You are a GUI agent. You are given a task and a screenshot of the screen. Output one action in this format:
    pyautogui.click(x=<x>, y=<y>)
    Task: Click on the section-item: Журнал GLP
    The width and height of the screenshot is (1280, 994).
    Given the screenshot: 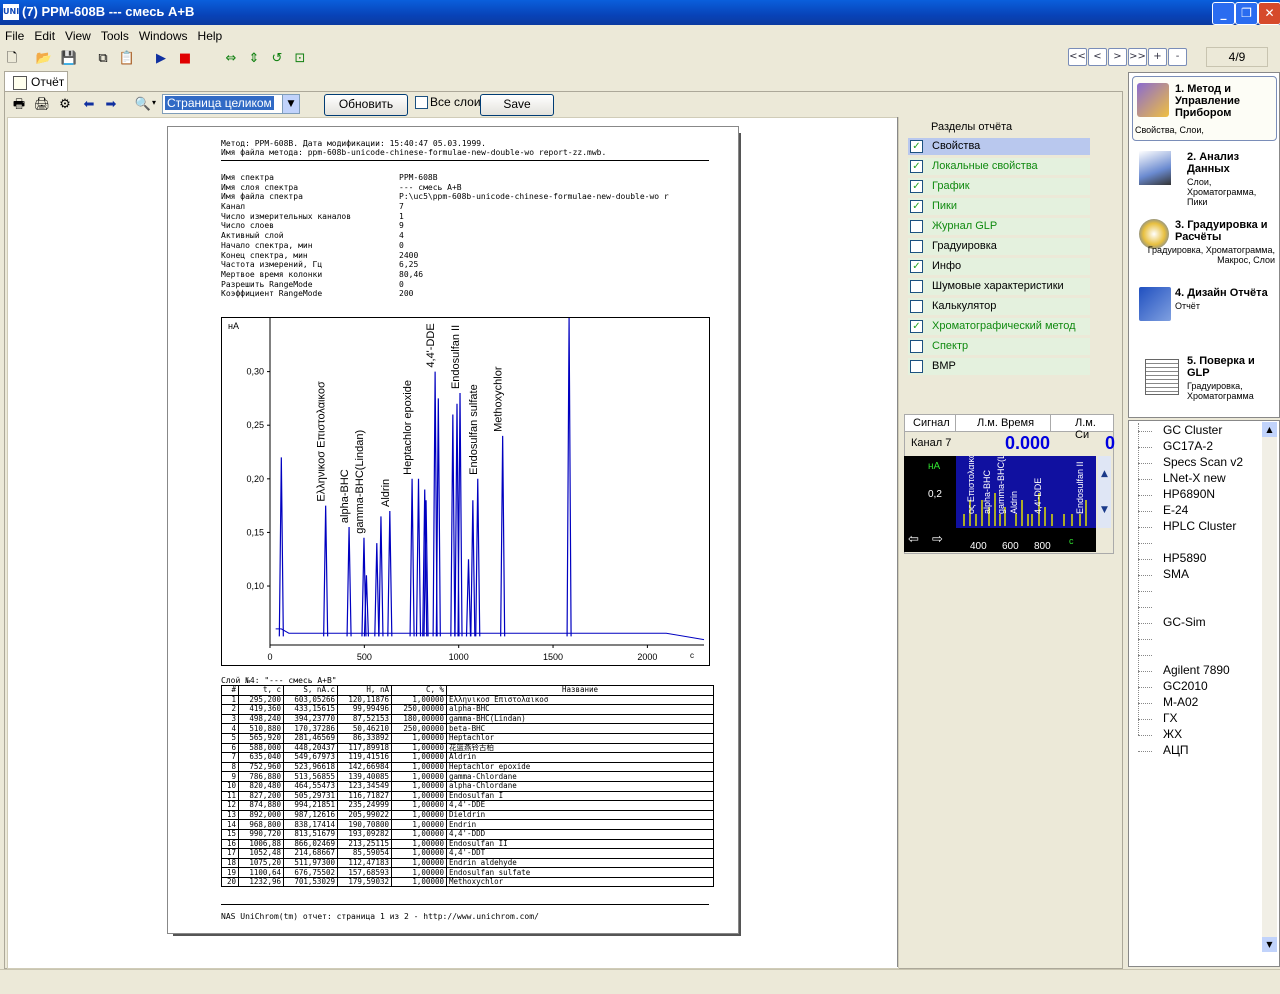 What is the action you would take?
    pyautogui.click(x=999, y=226)
    